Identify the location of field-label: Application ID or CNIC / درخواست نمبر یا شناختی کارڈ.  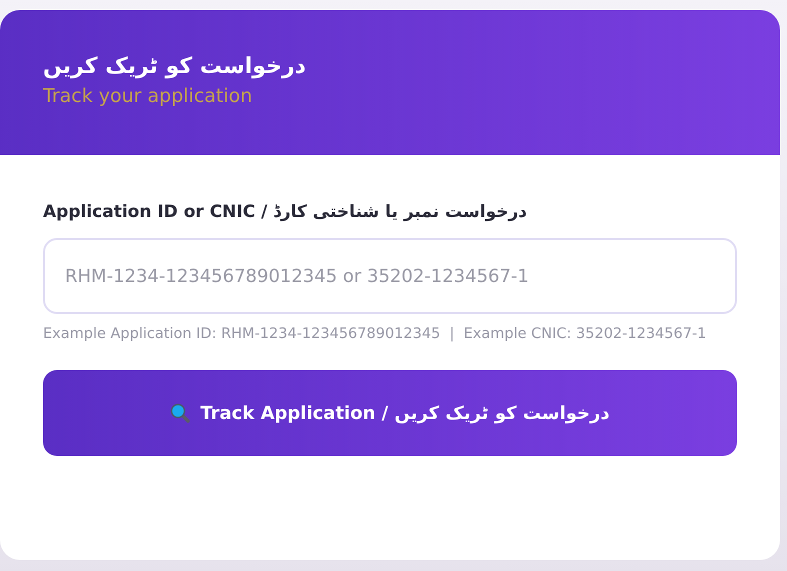
(285, 212).